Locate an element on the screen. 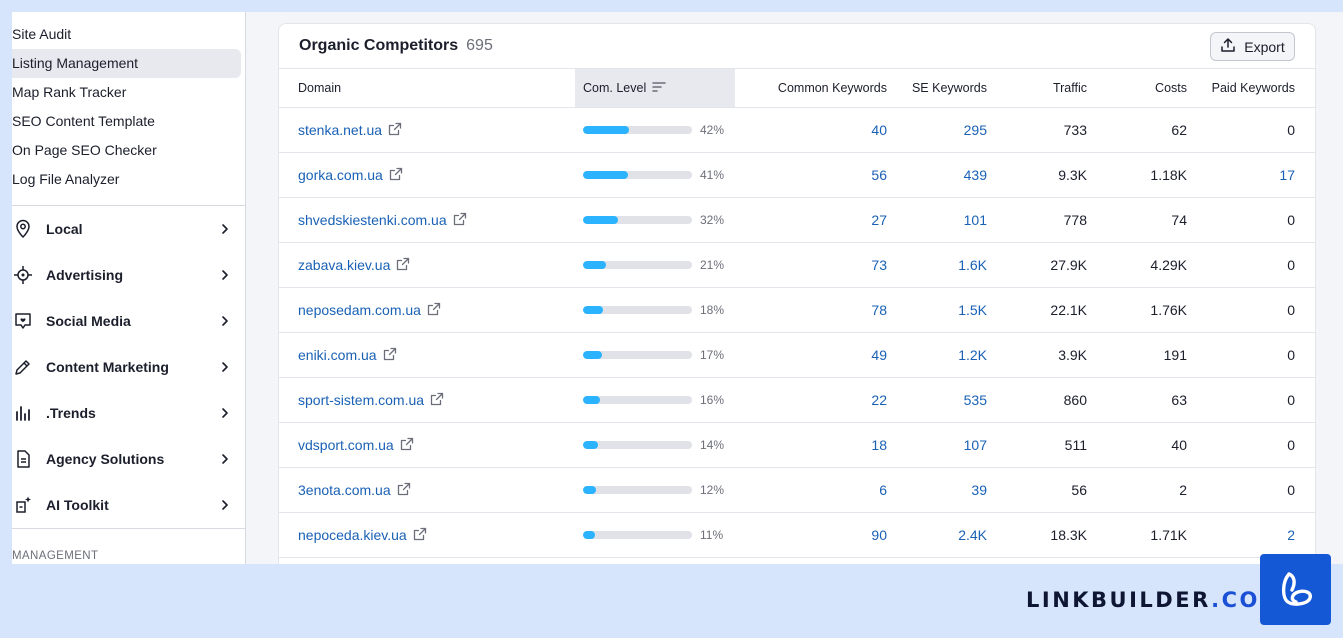 The image size is (1343, 638). common-keywords-link: 22 is located at coordinates (879, 400).